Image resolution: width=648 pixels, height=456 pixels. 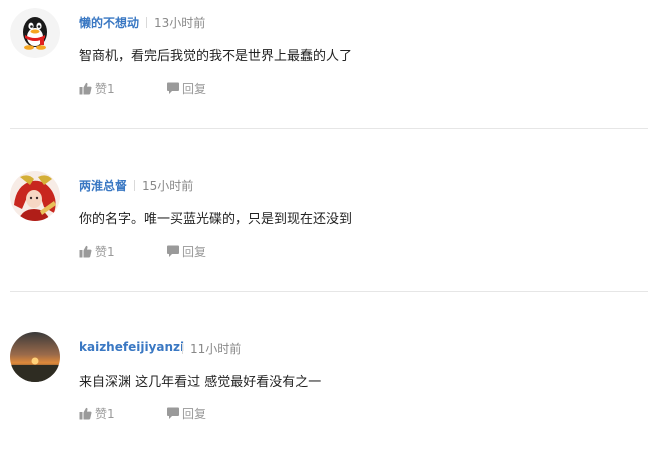 What do you see at coordinates (200, 382) in the screenshot?
I see `comment-text: 来自深渊 这几年看过 感觉最好看没有之一` at bounding box center [200, 382].